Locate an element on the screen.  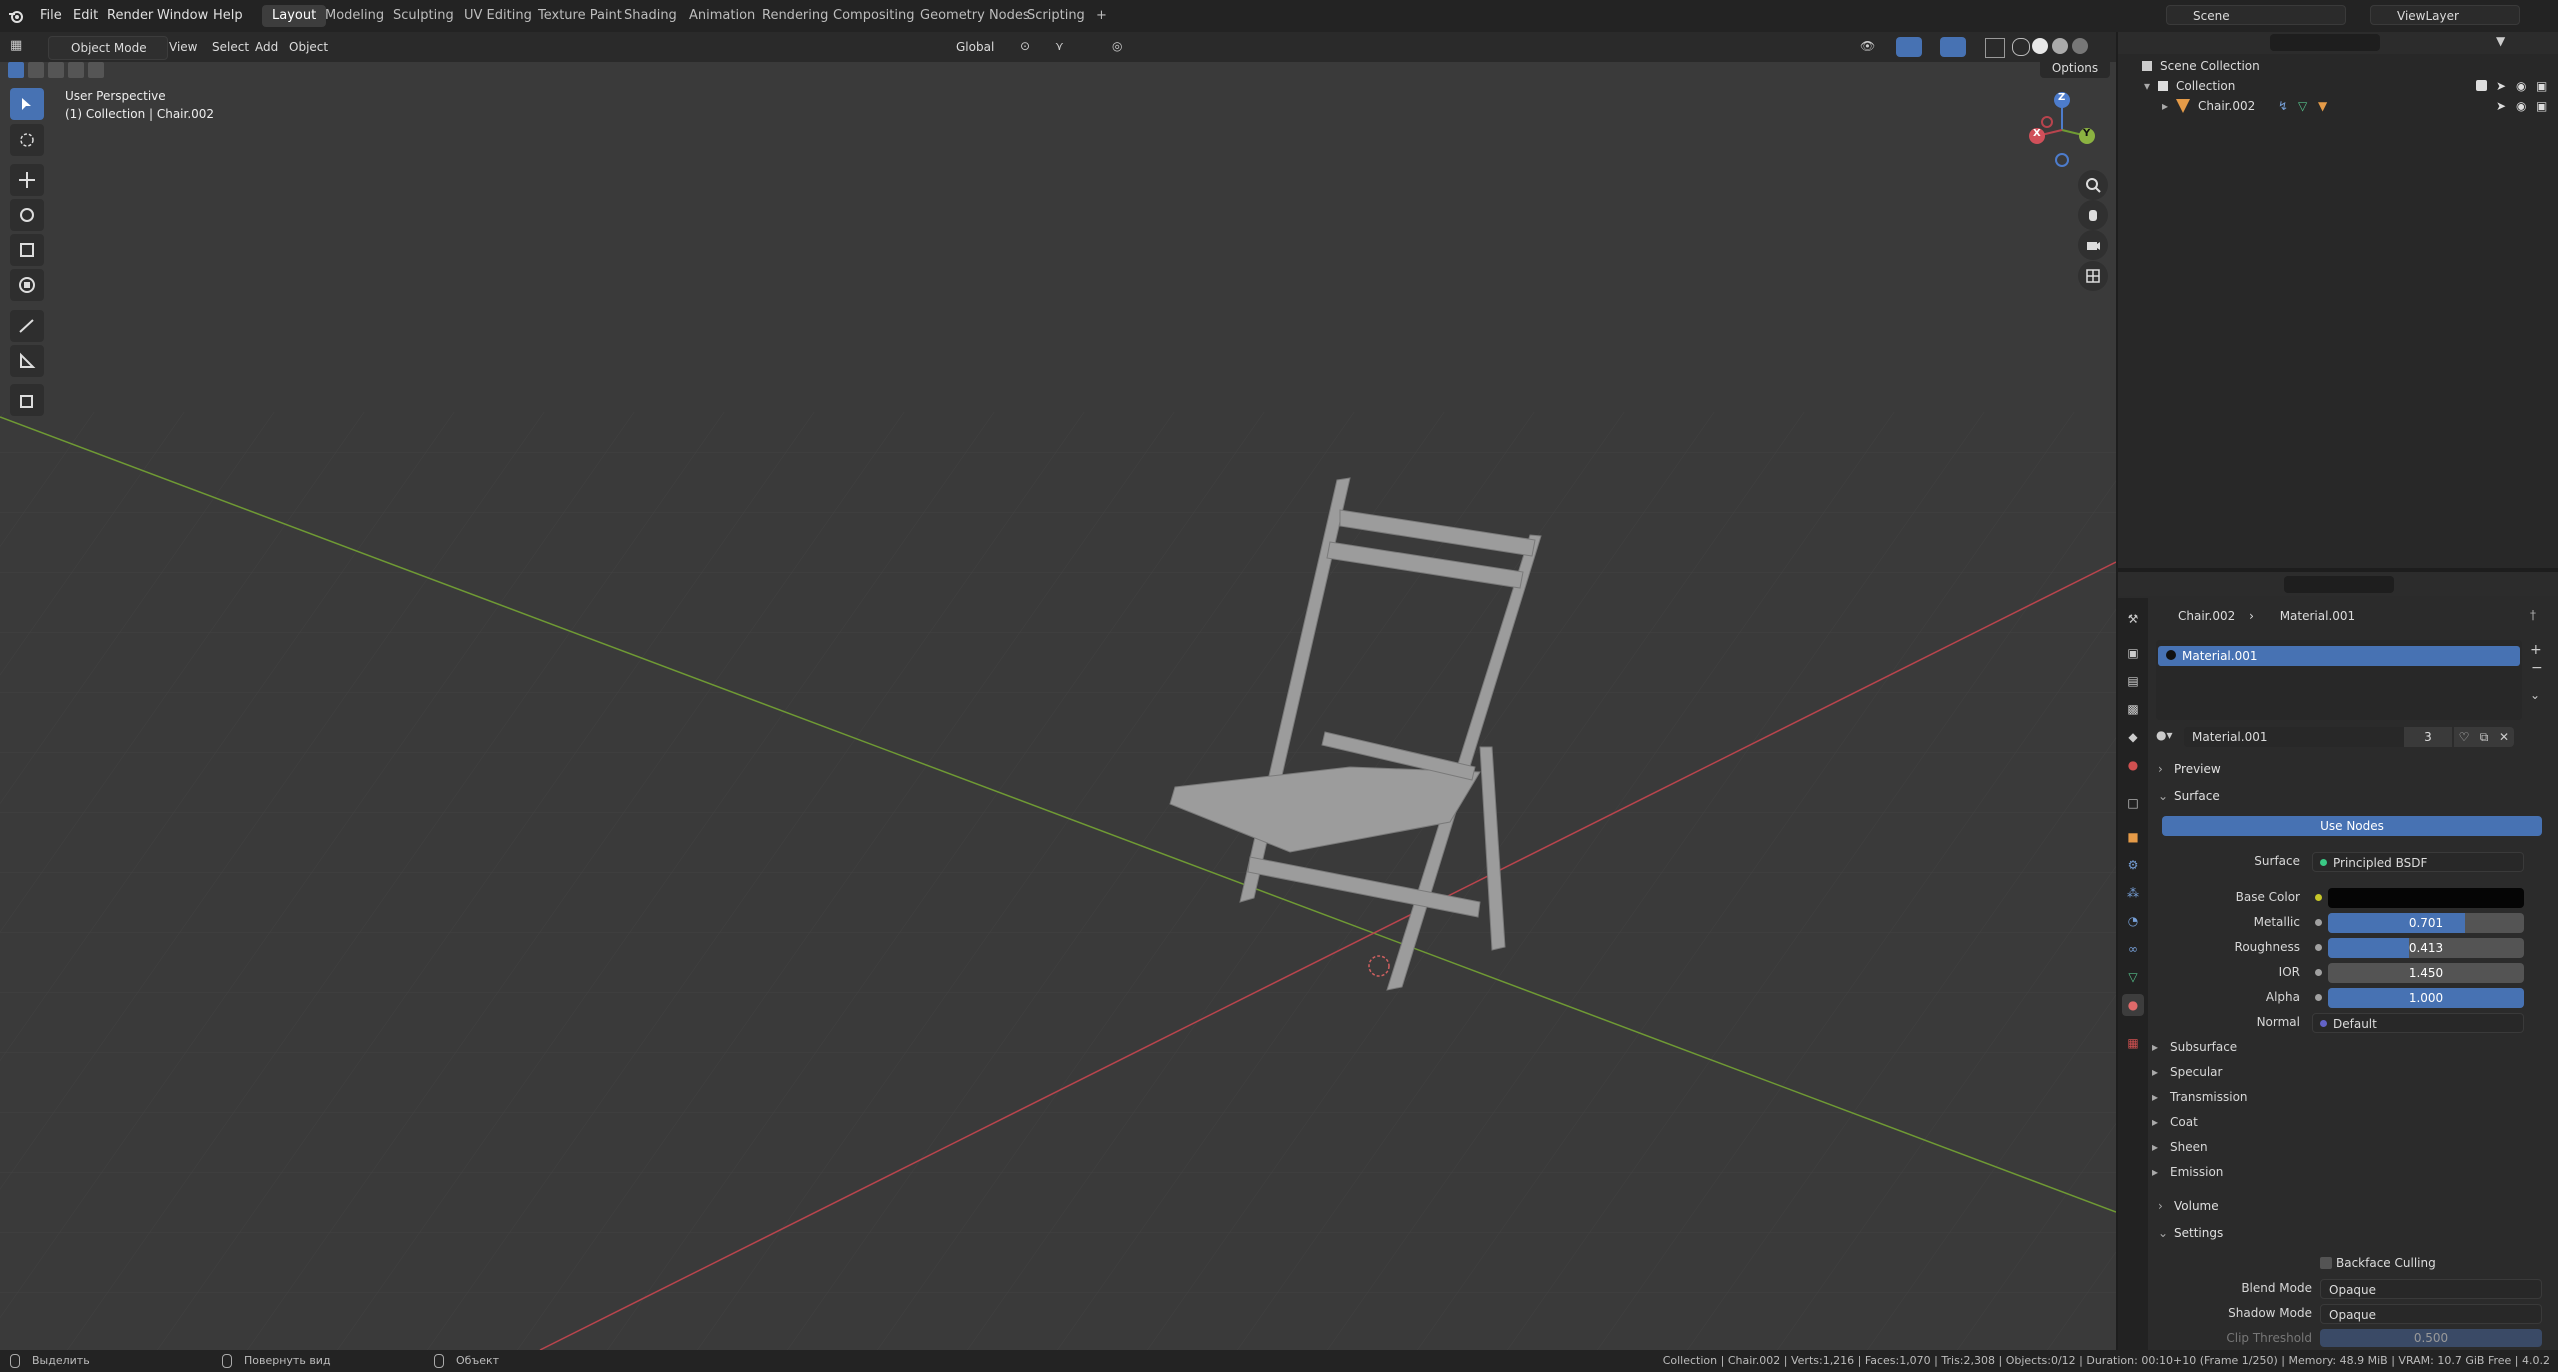
preview-panel-header: Preview › is located at coordinates (2350, 769).